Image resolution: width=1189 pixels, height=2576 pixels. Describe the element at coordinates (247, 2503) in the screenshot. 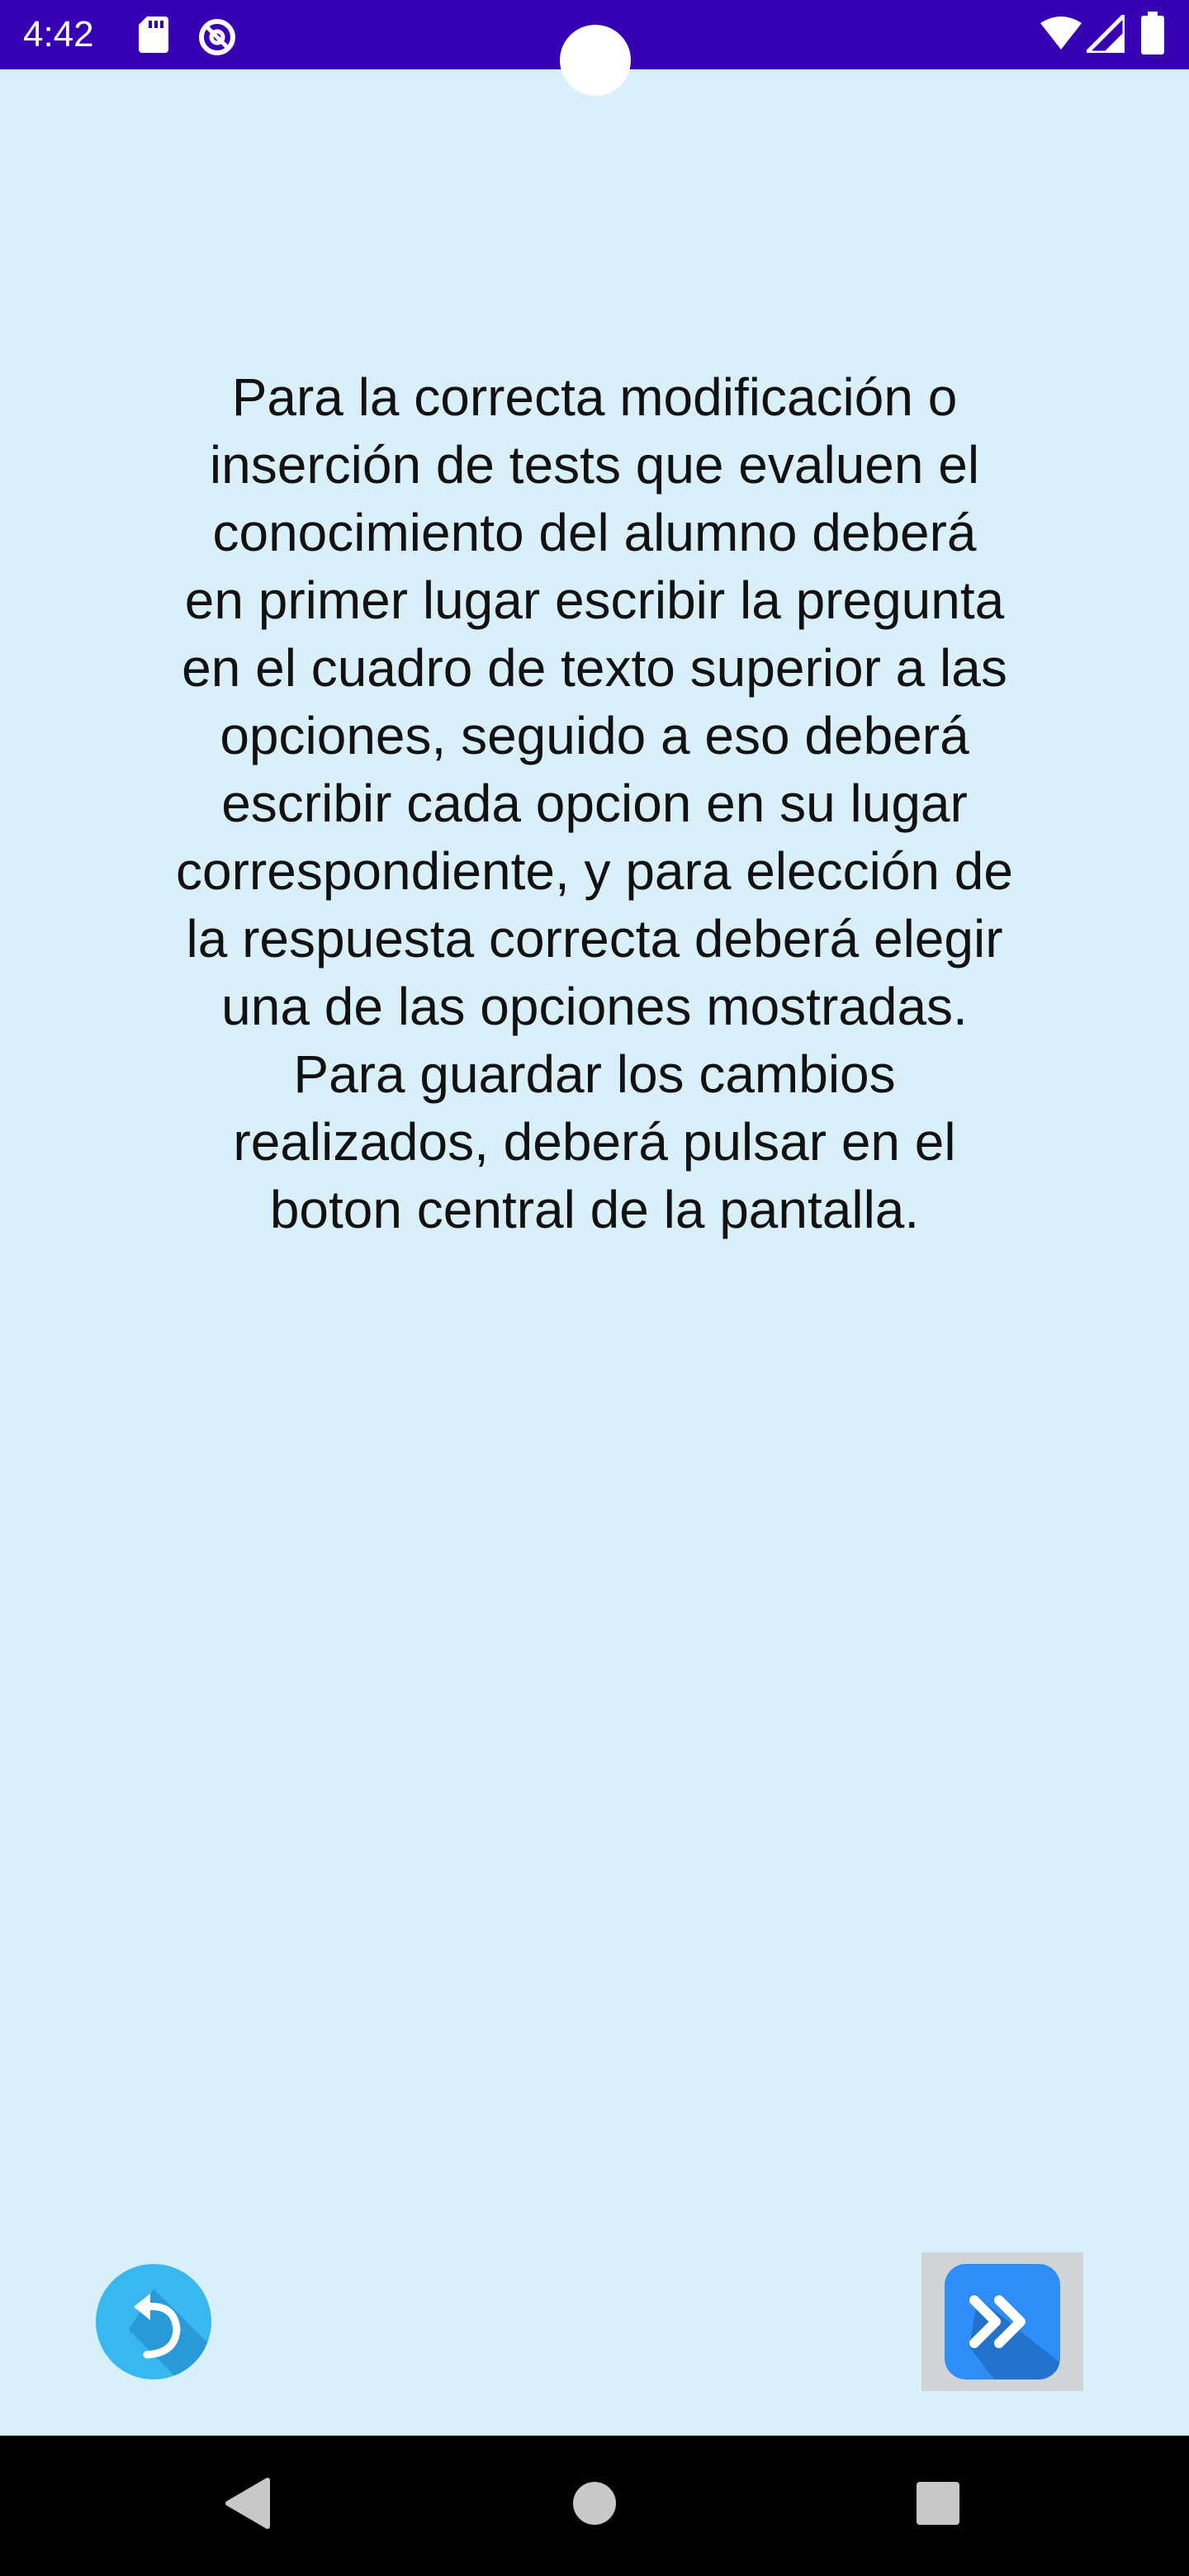

I see `nav-back-icon` at that location.